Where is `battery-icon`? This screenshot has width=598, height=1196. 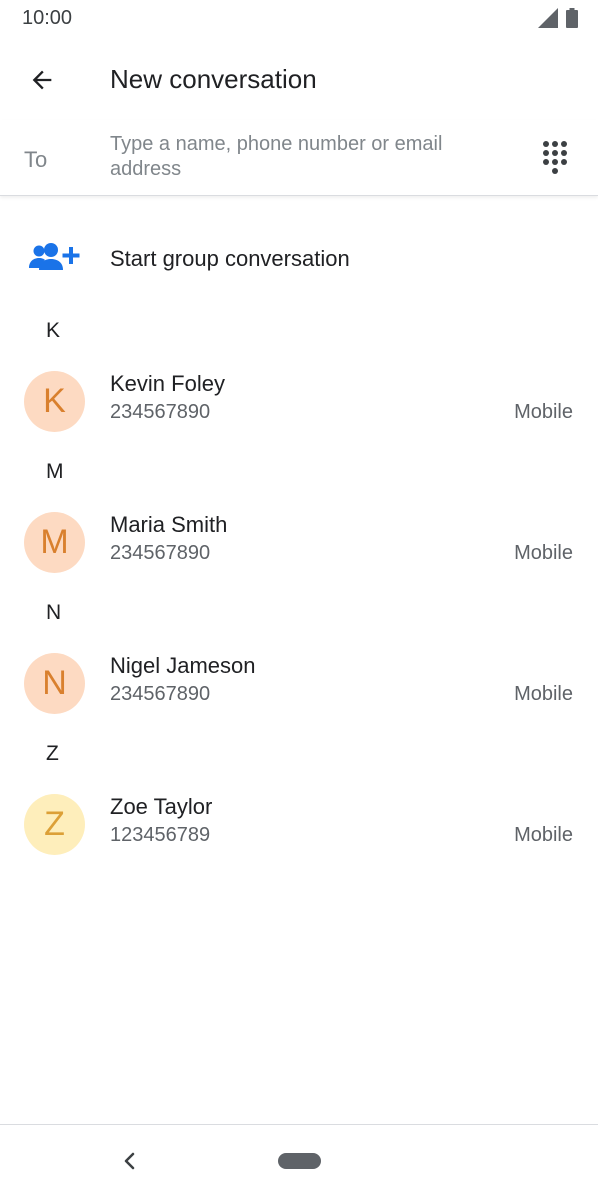
battery-icon is located at coordinates (572, 18).